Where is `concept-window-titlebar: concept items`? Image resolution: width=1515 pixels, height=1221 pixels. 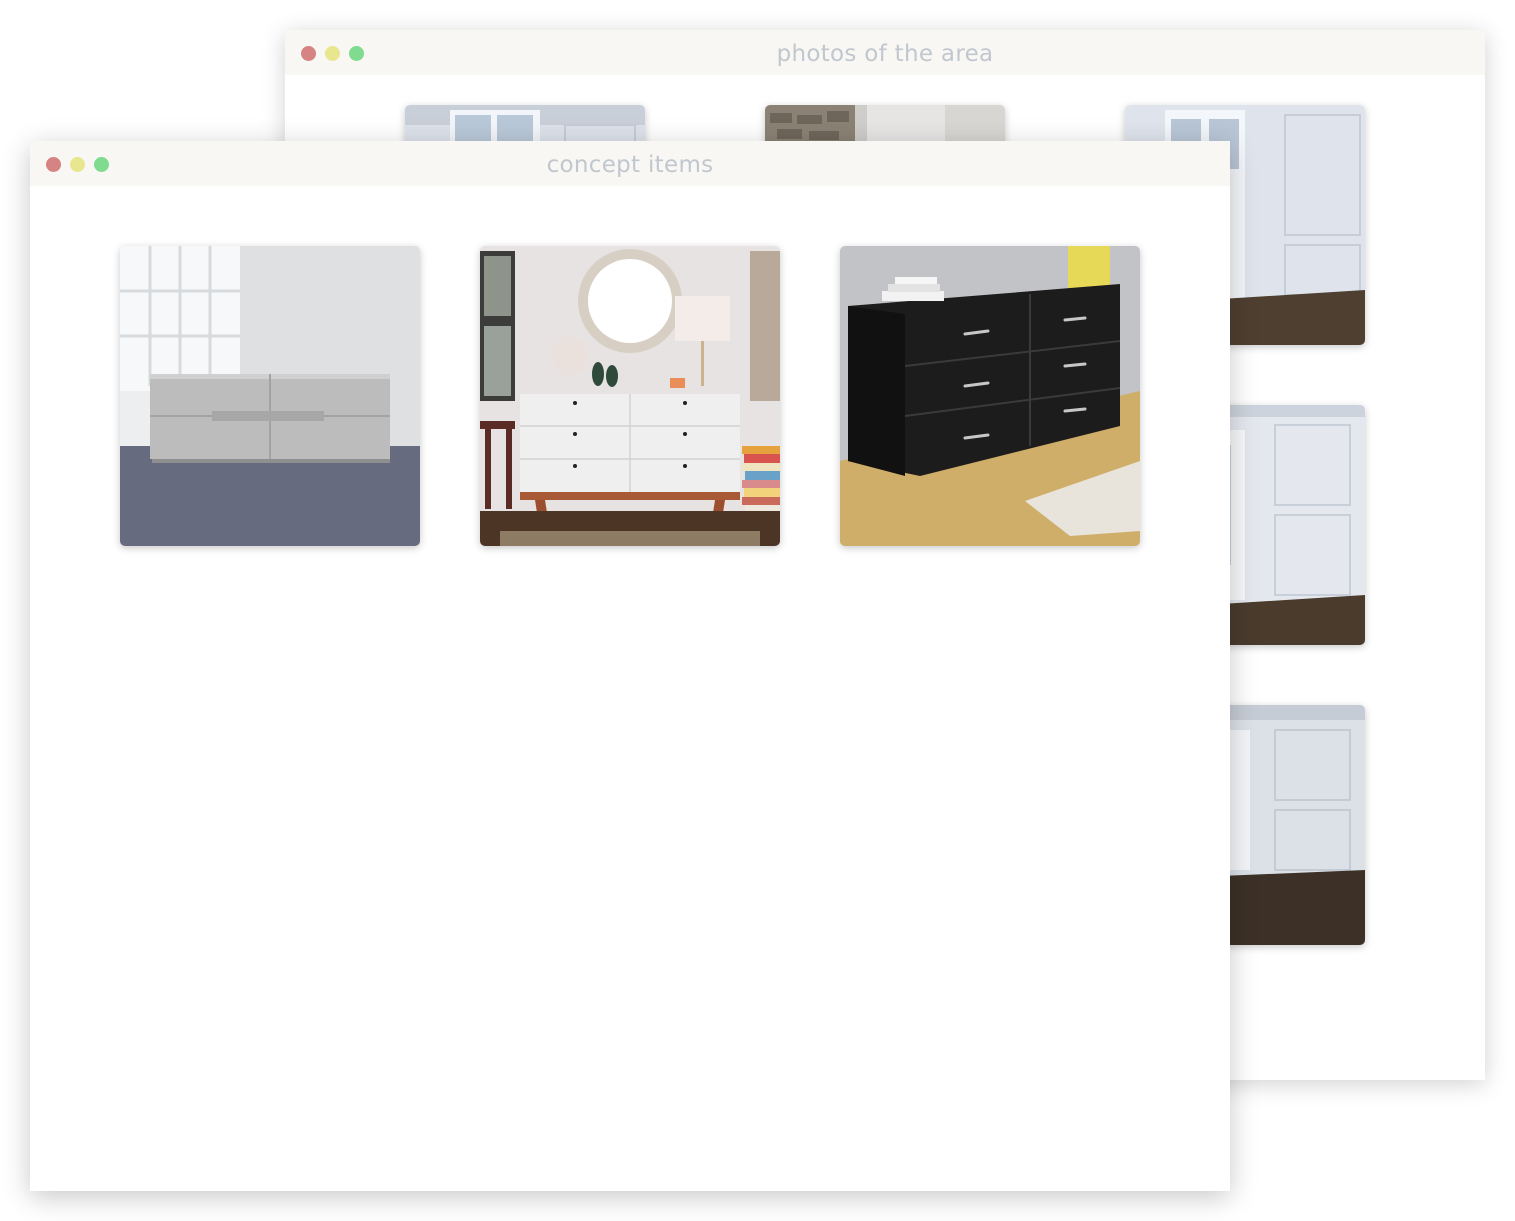 concept-window-titlebar: concept items is located at coordinates (630, 163).